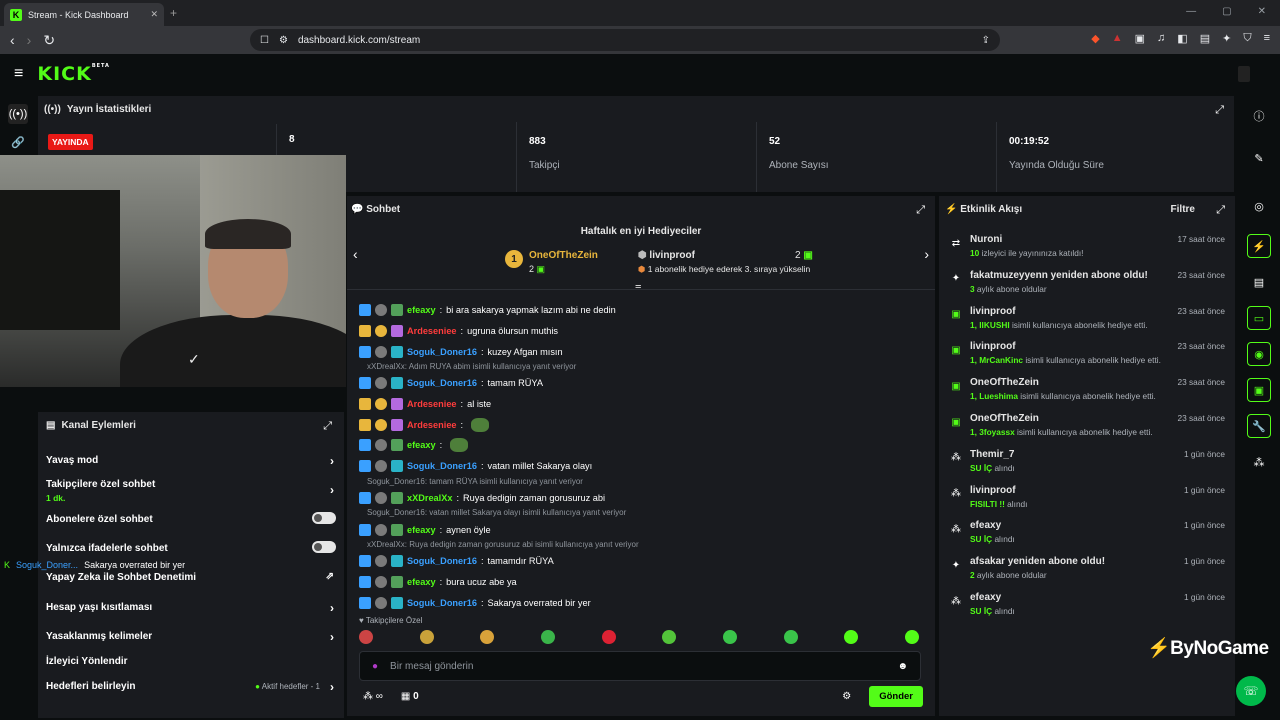 This screenshot has height=720, width=1280. I want to click on chat-message: efeaxy:, so click(639, 445).